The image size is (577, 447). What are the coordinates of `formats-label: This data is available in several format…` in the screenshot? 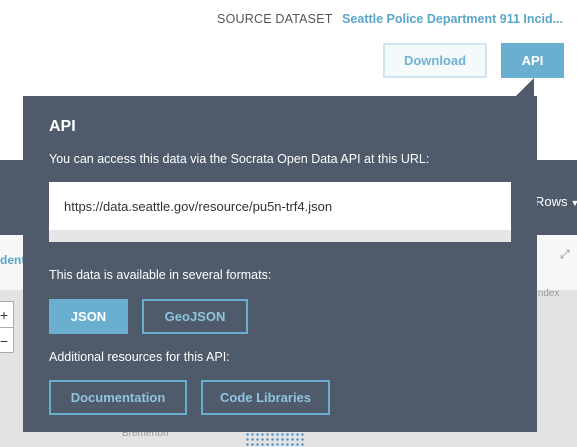 It's located at (160, 275).